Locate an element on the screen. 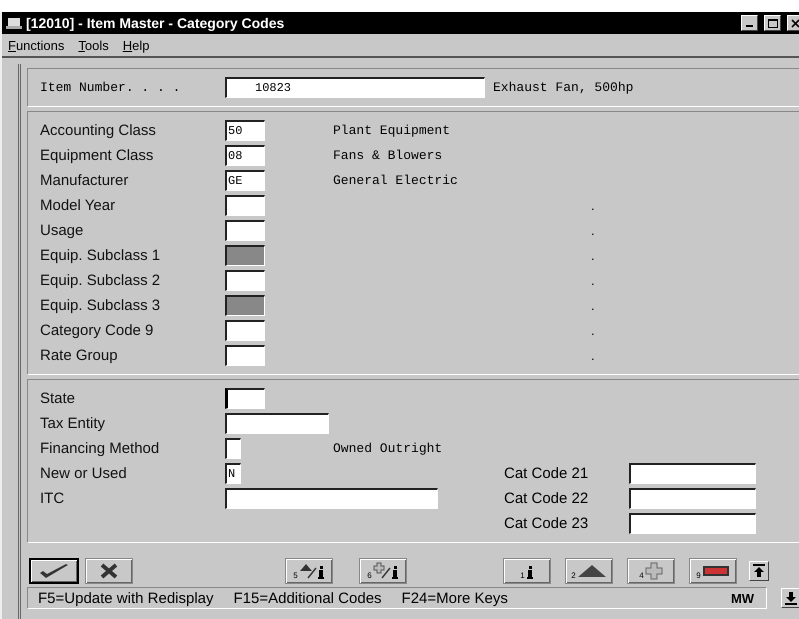  code-description: Fans & Blowers is located at coordinates (387, 155).